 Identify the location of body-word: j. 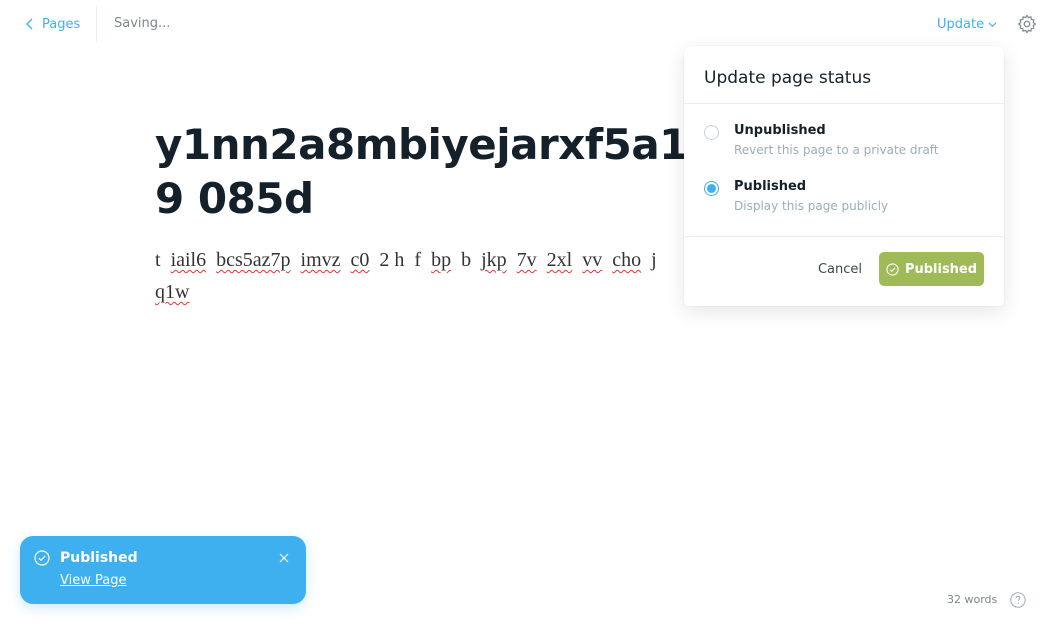
(654, 260).